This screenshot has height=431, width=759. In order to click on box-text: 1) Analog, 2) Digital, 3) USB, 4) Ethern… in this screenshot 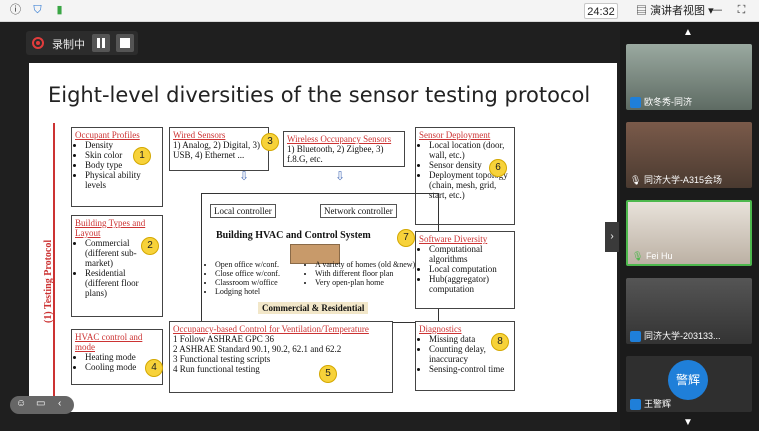, I will do `click(216, 150)`.